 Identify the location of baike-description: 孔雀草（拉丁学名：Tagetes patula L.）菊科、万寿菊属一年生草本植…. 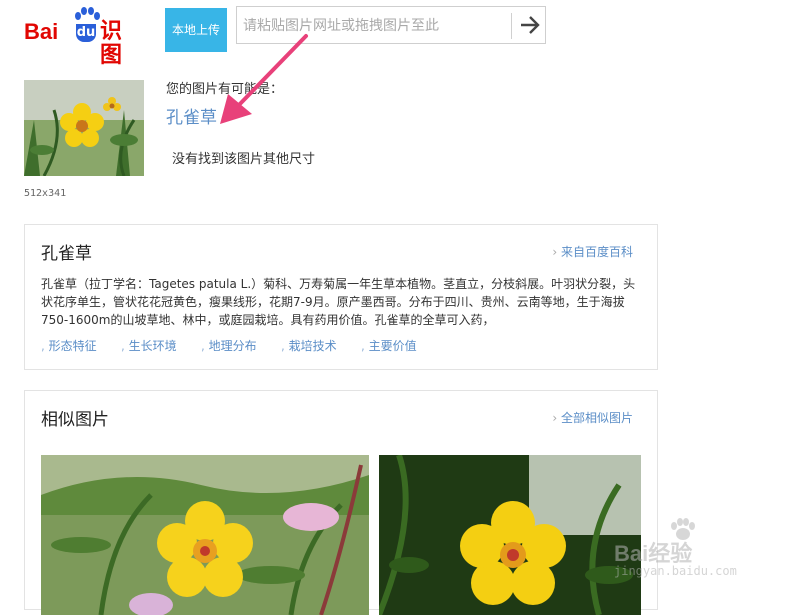
(338, 302).